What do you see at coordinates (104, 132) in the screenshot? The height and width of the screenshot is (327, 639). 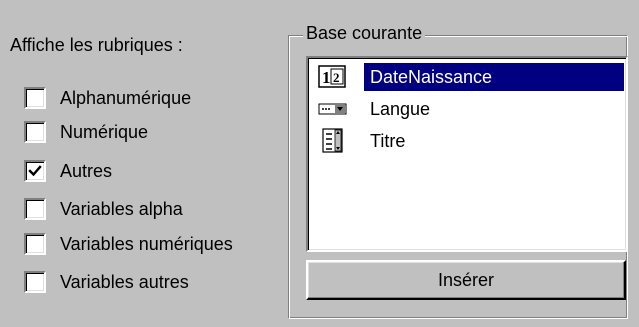 I see `checkbox-label: Numérique` at bounding box center [104, 132].